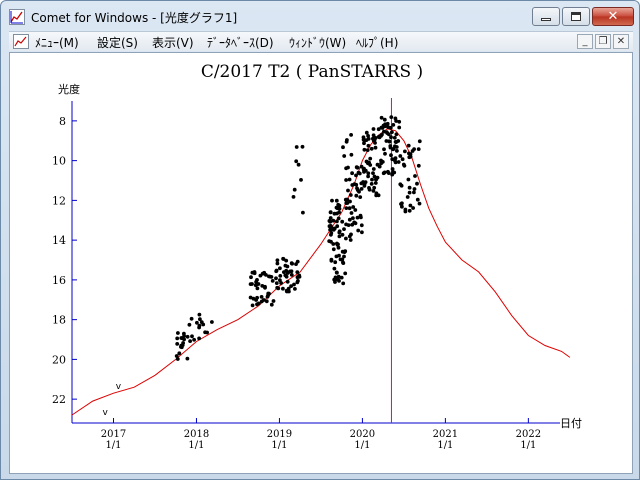 The image size is (640, 480). What do you see at coordinates (585, 41) in the screenshot?
I see `mdi-minimize-button: _` at bounding box center [585, 41].